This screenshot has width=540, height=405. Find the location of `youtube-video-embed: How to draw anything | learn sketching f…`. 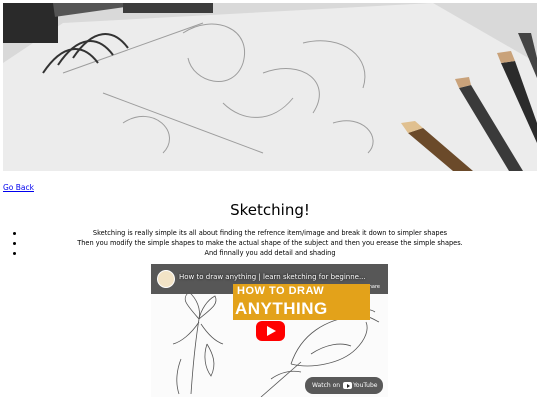

youtube-video-embed: How to draw anything | learn sketching f… is located at coordinates (269, 330).